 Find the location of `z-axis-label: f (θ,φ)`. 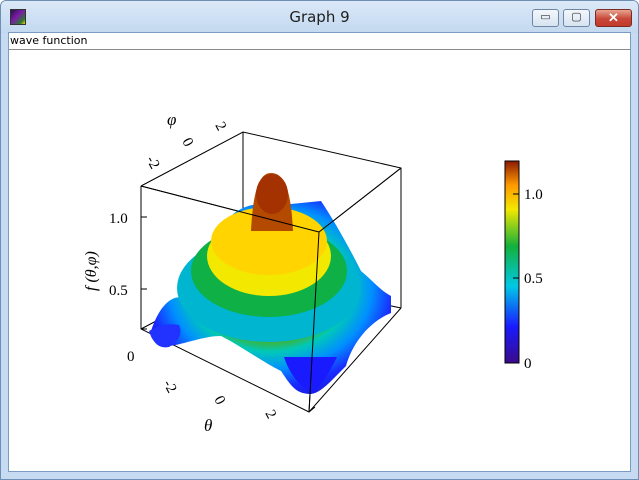

z-axis-label: f (θ,φ) is located at coordinates (91, 271).